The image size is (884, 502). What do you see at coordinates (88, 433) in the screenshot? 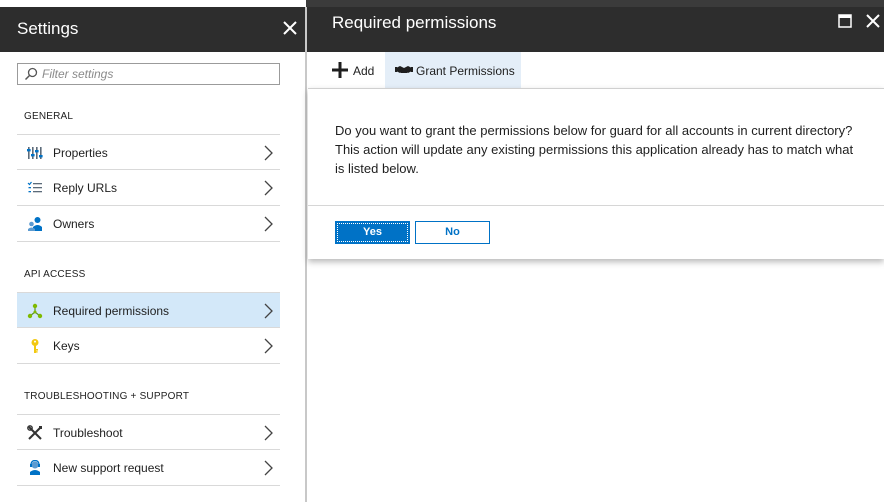
I see `sidebar-item-label: Troubleshoot` at bounding box center [88, 433].